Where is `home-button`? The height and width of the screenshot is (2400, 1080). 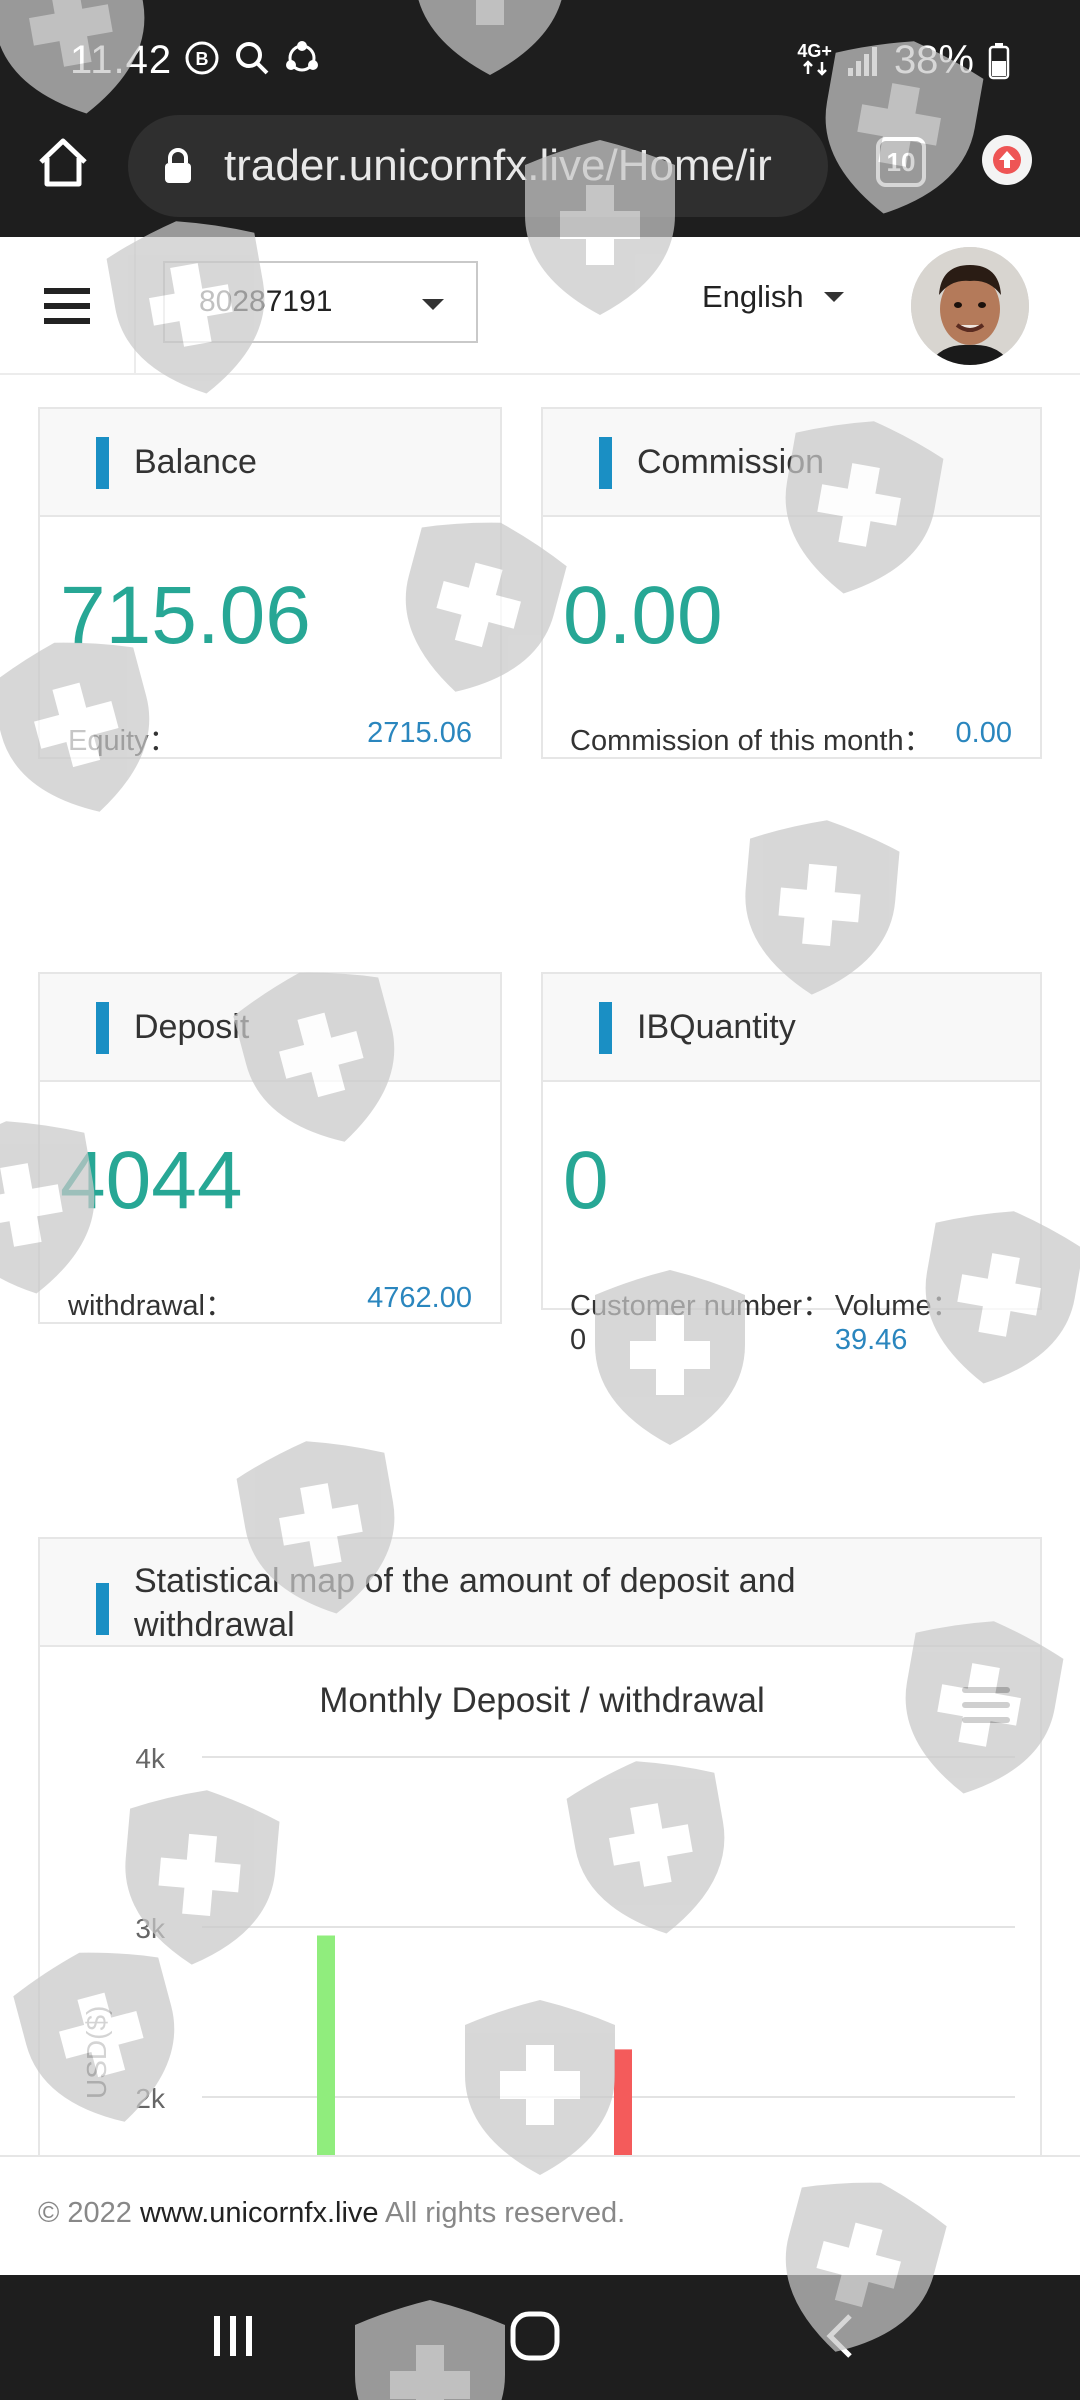
home-button is located at coordinates (63, 162).